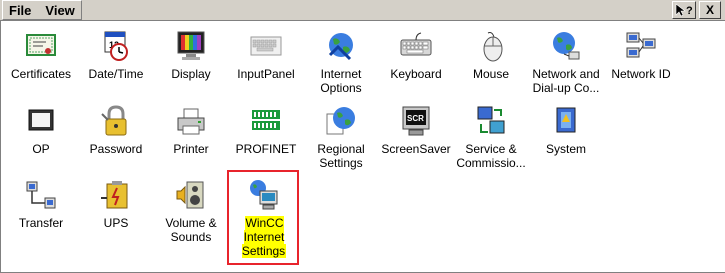 Image resolution: width=725 pixels, height=273 pixels. Describe the element at coordinates (362, 10) in the screenshot. I see `menu-bar: File View ? X` at that location.